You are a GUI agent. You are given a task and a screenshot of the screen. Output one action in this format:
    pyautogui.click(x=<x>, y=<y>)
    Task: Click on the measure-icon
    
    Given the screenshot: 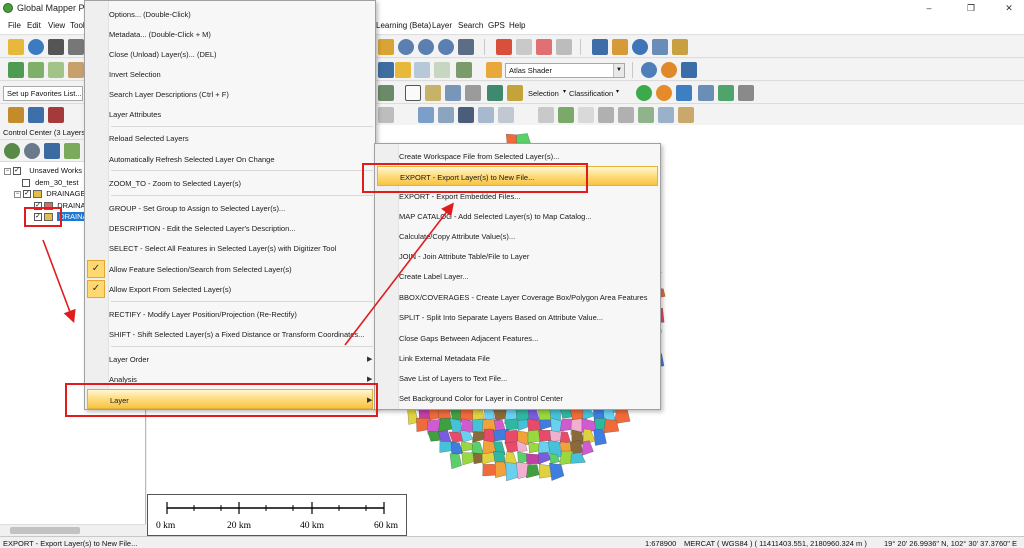 What is the action you would take?
    pyautogui.click(x=36, y=115)
    